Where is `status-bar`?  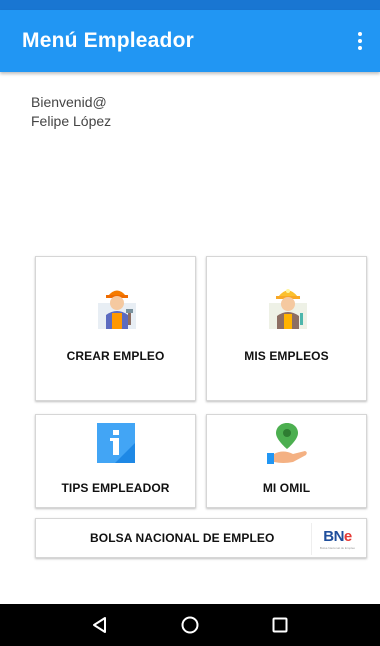 status-bar is located at coordinates (190, 5).